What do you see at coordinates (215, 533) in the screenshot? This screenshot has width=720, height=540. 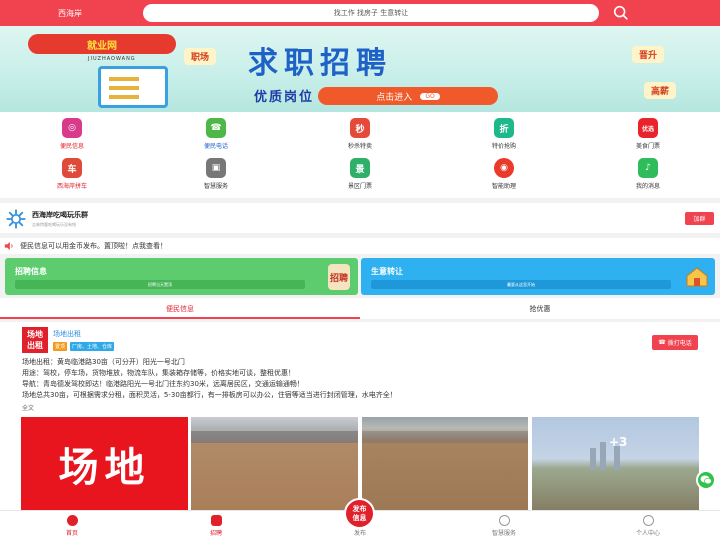 I see `nav-label: 招聘` at bounding box center [215, 533].